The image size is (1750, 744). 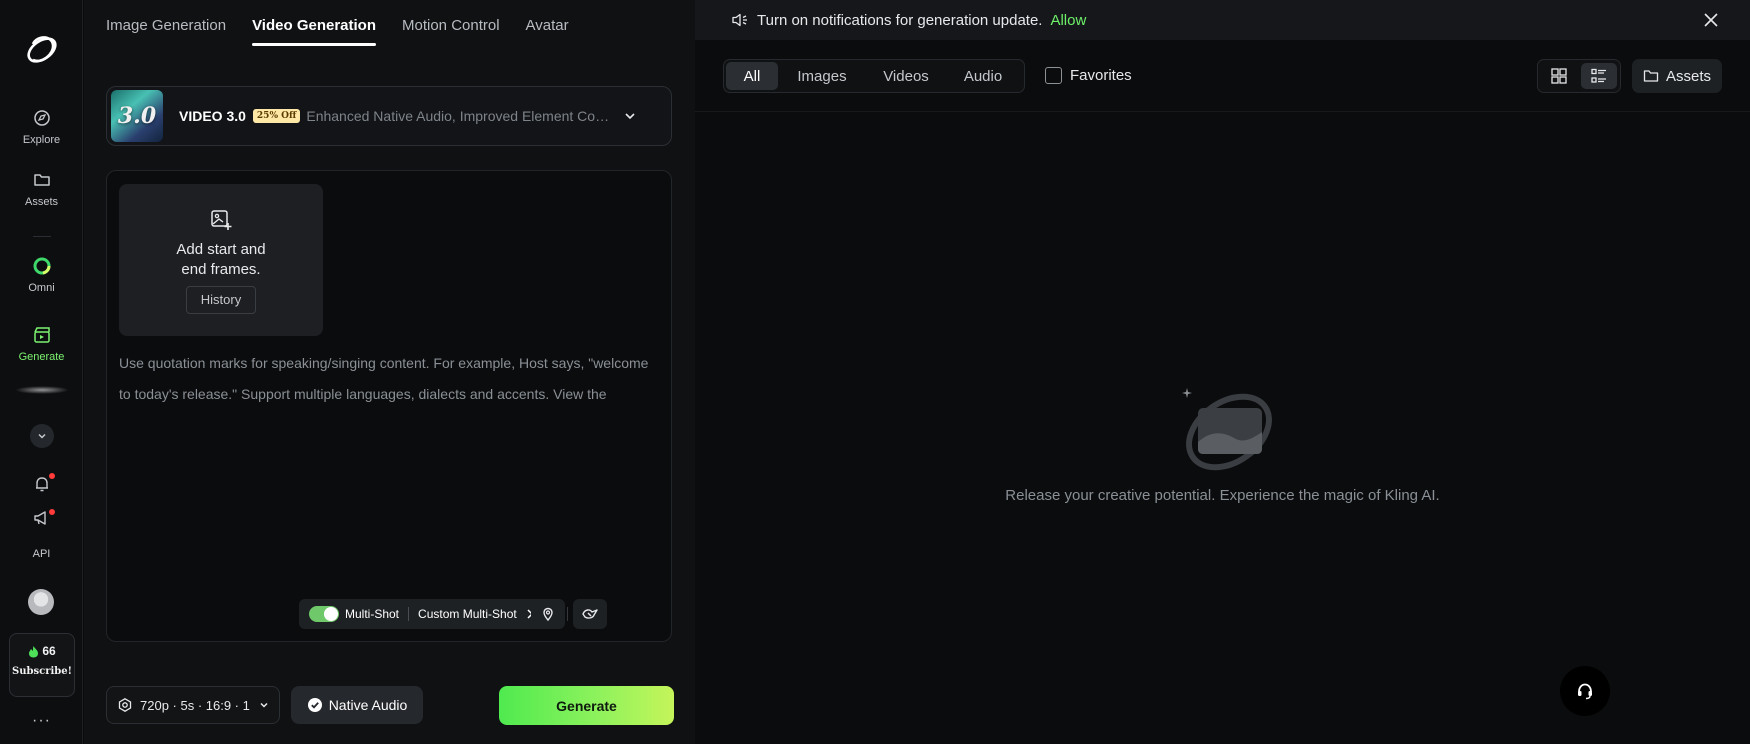 I want to click on flame-icon, so click(x=34, y=651).